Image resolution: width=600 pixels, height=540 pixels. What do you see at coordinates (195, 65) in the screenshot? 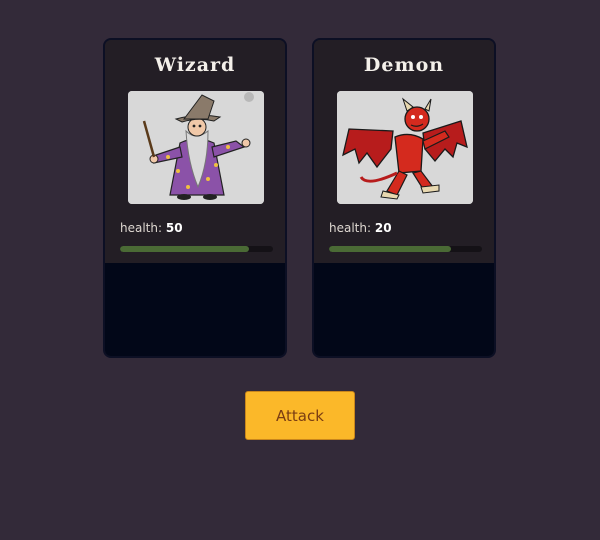
I see `character-name: Wizard` at bounding box center [195, 65].